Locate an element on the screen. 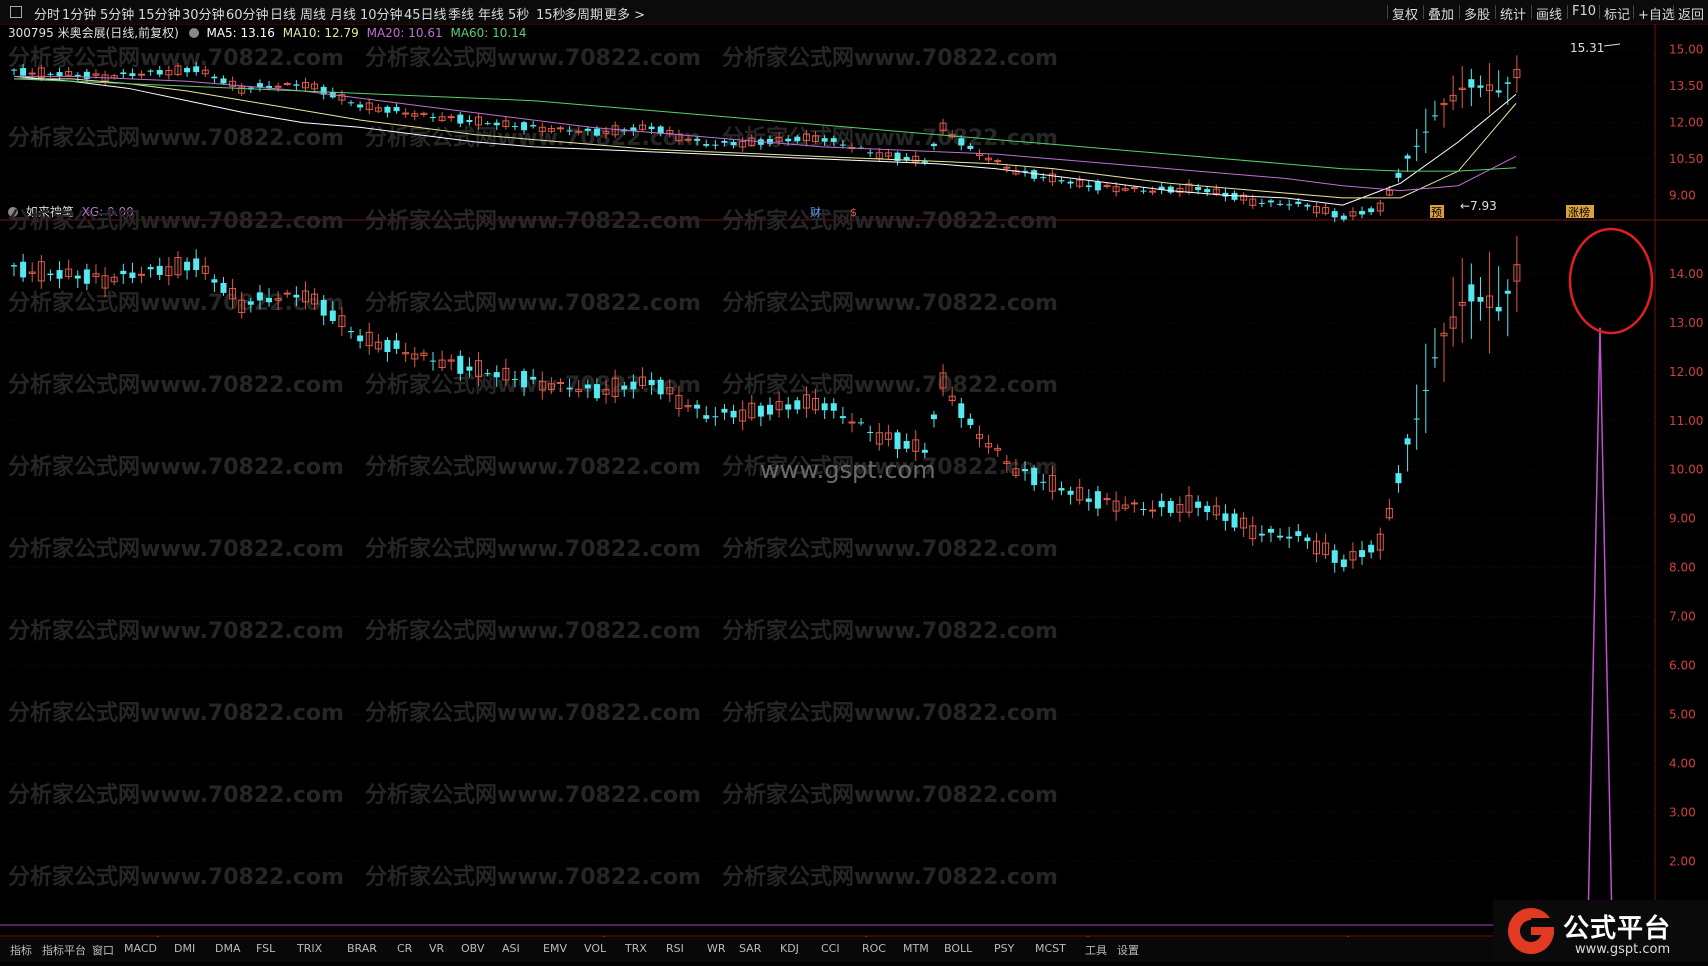 Image resolution: width=1708 pixels, height=966 pixels. indicator-tab-12: ASI is located at coordinates (511, 948).